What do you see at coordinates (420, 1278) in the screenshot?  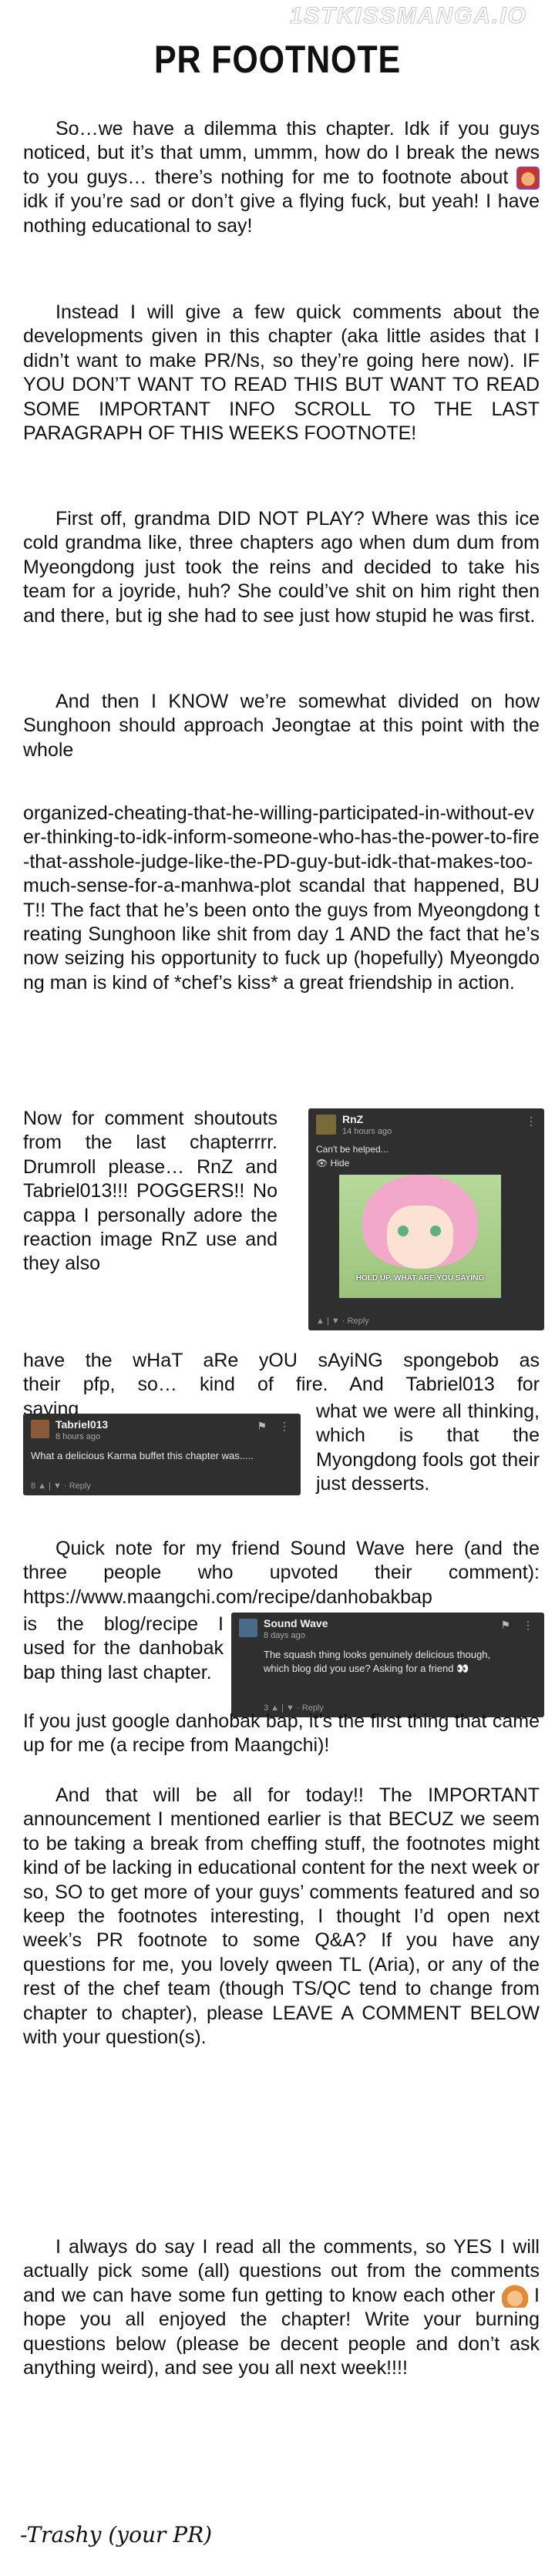 I see `reaction-caption: HOLD UP, WHAT ARE YOU SAYING` at bounding box center [420, 1278].